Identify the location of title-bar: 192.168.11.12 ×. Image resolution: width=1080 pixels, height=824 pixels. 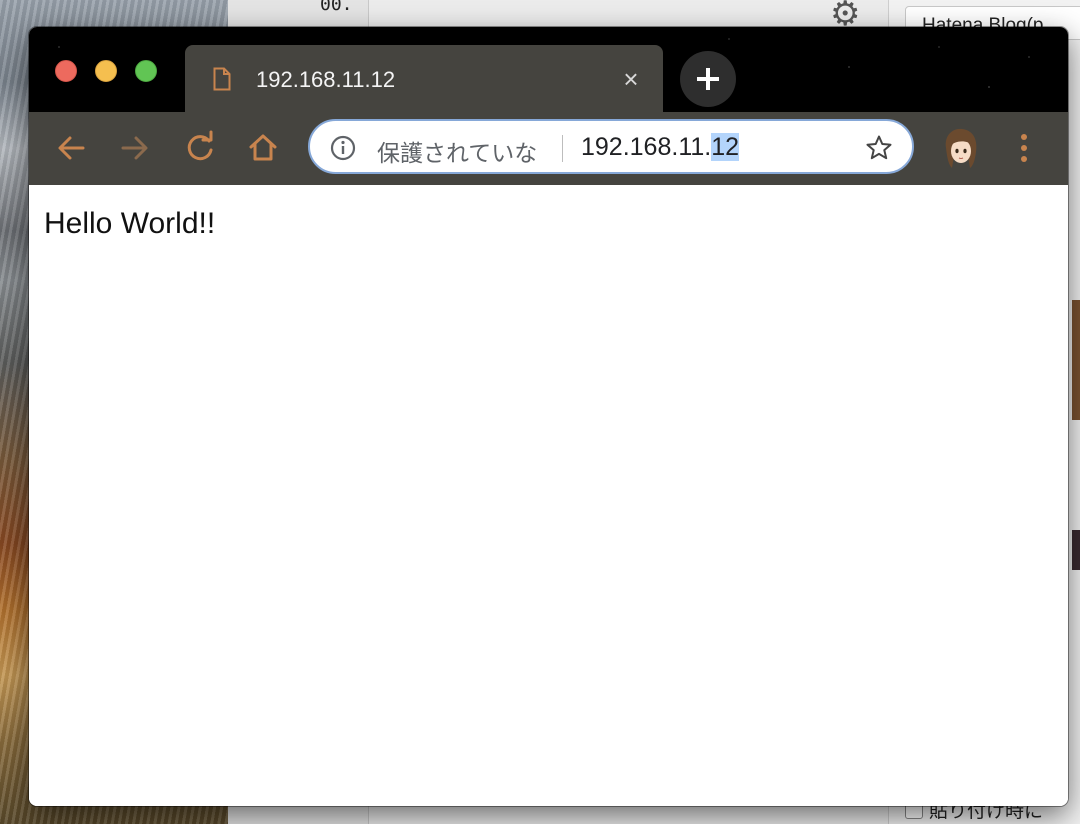
(548, 69).